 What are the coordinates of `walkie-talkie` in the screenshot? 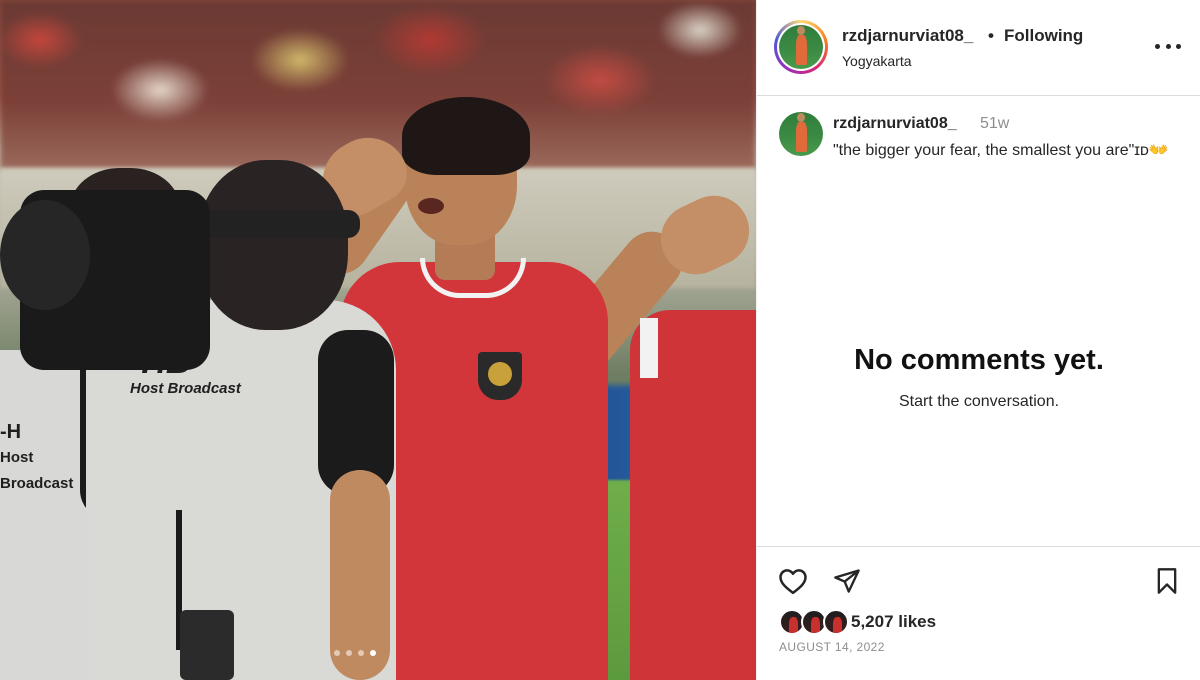 It's located at (207, 645).